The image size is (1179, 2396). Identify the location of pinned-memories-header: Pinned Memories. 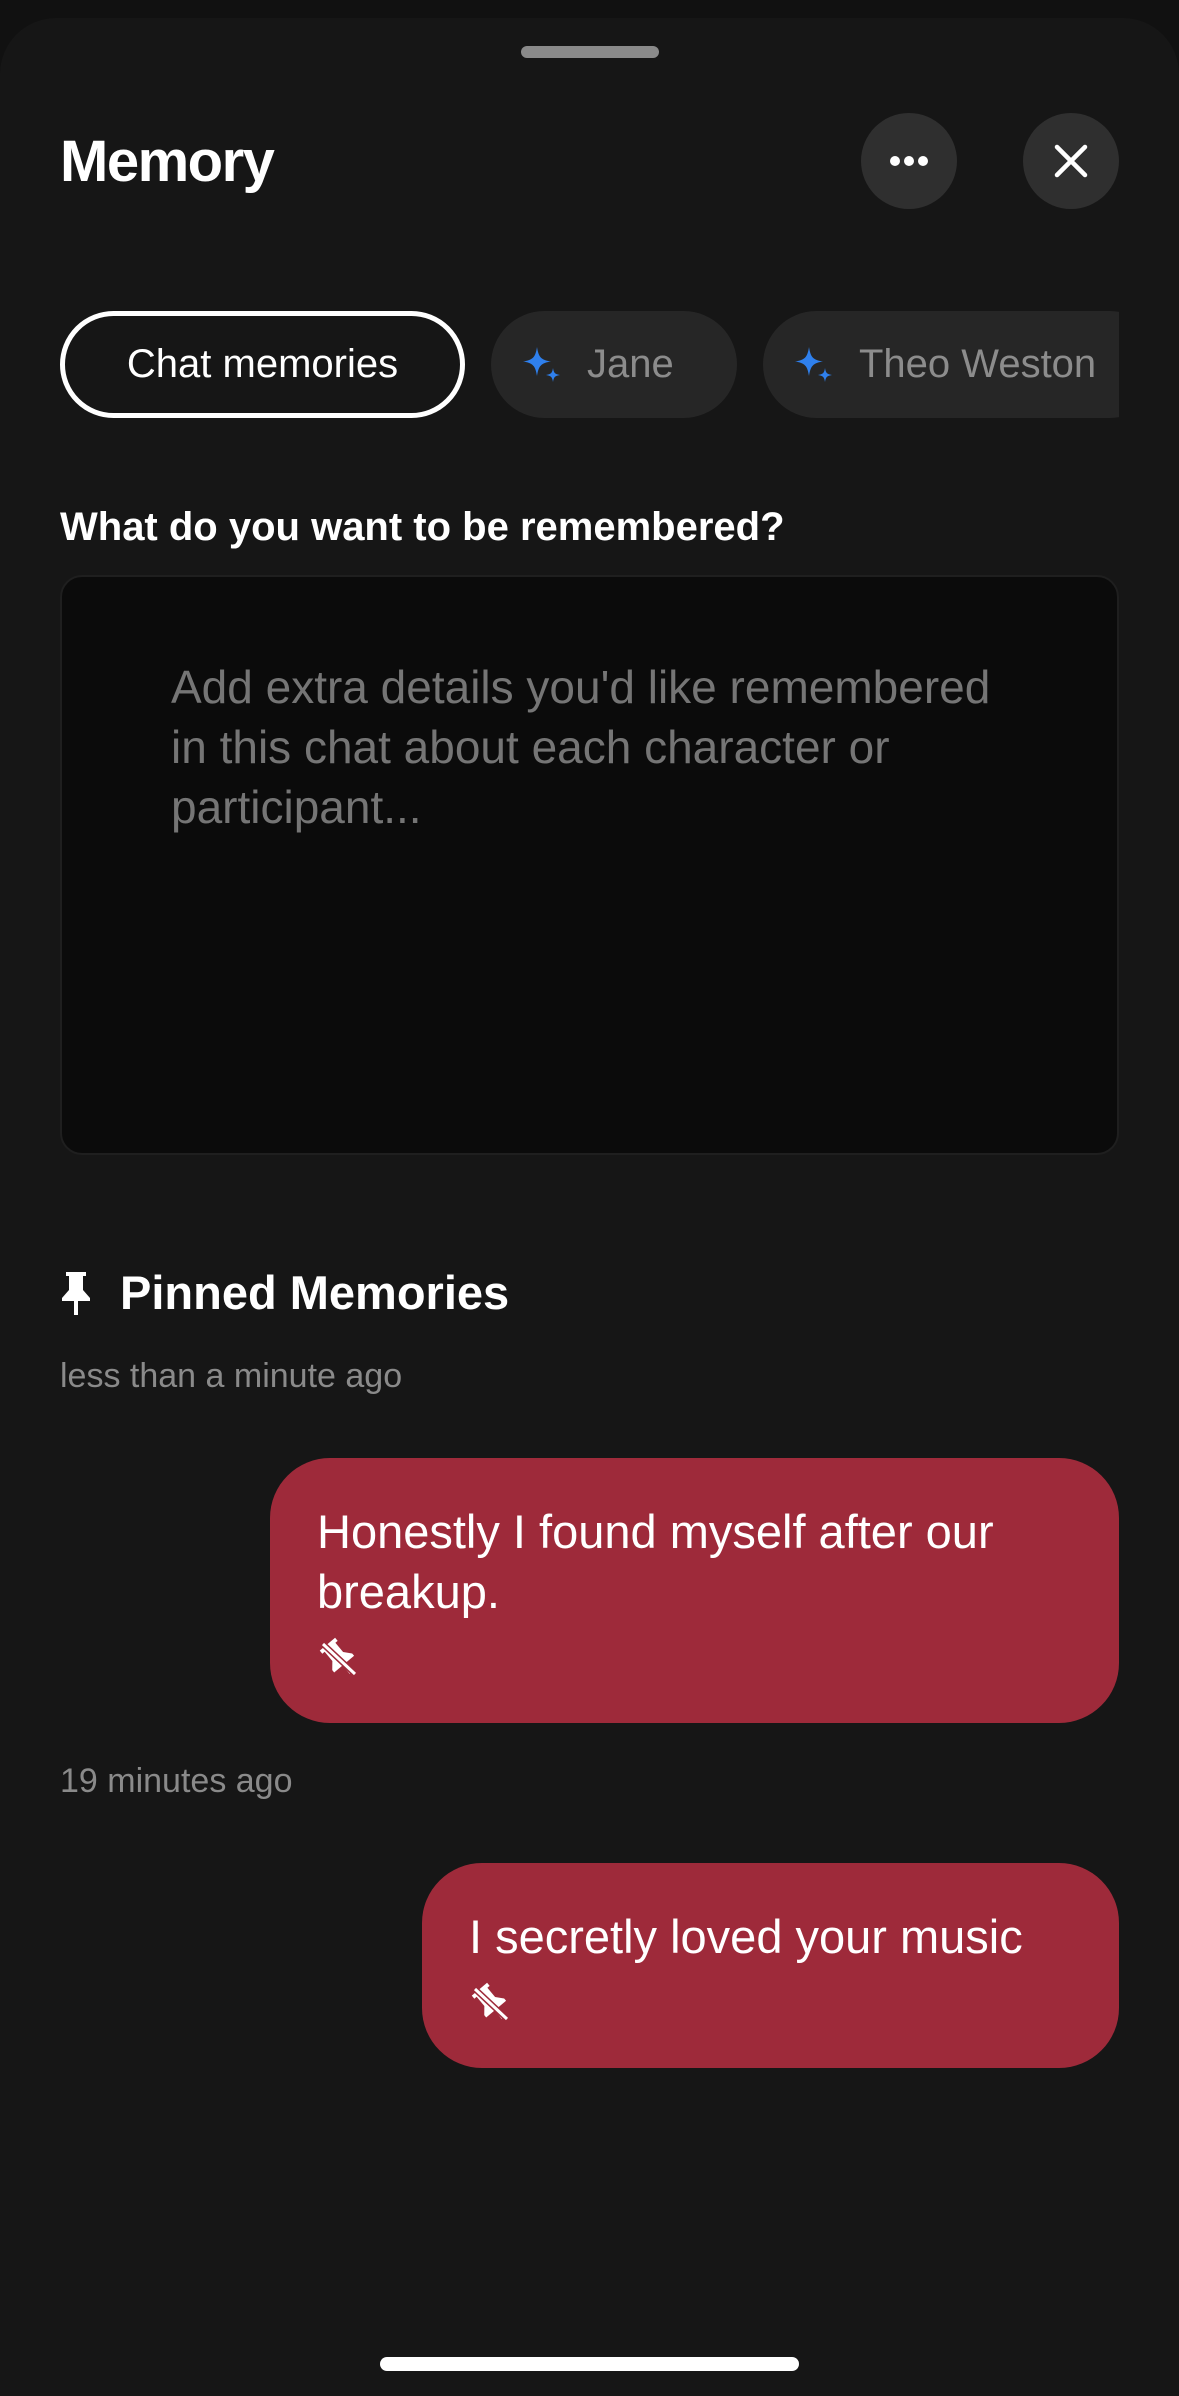
(284, 1292).